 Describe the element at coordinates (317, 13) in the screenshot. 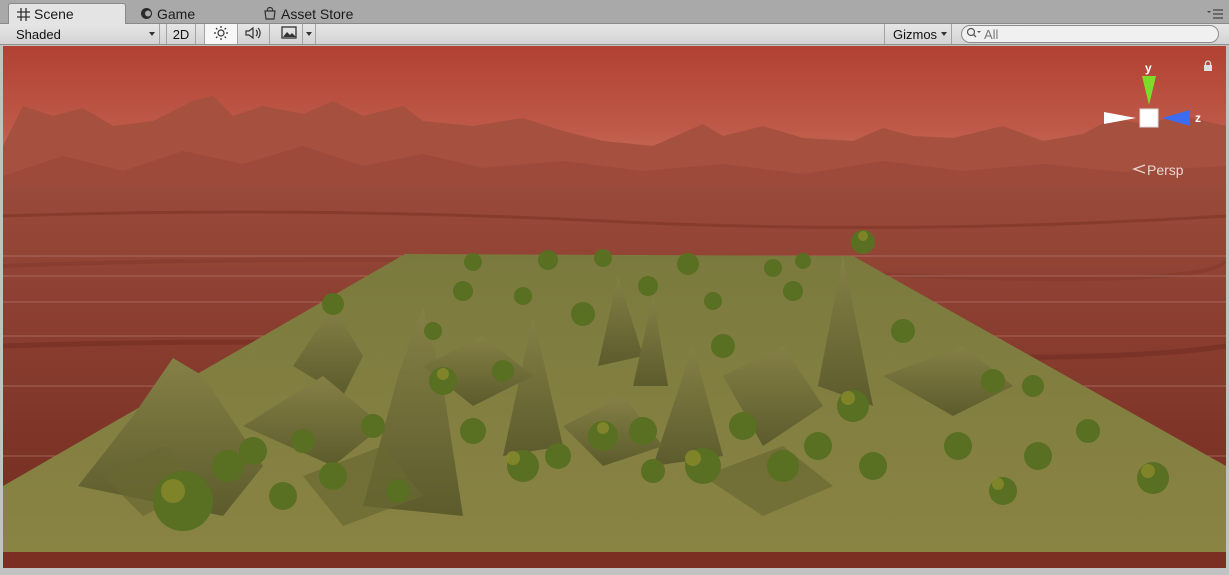

I see `tab-label: Asset Store` at that location.